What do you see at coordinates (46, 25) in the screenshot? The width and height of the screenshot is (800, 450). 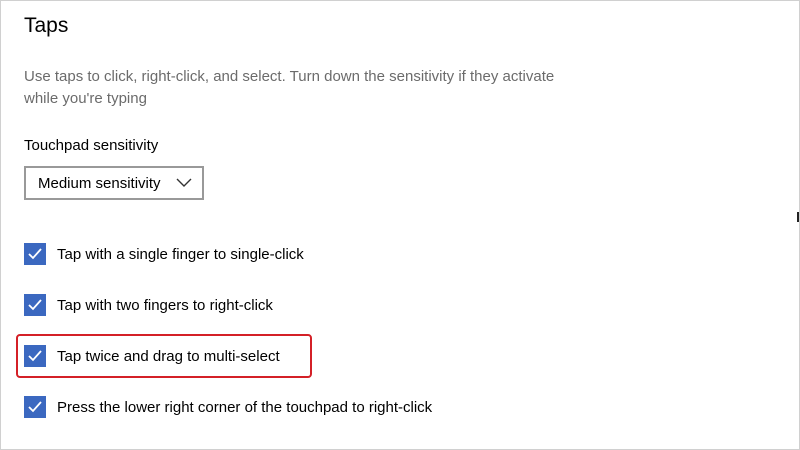 I see `section-title: Taps` at bounding box center [46, 25].